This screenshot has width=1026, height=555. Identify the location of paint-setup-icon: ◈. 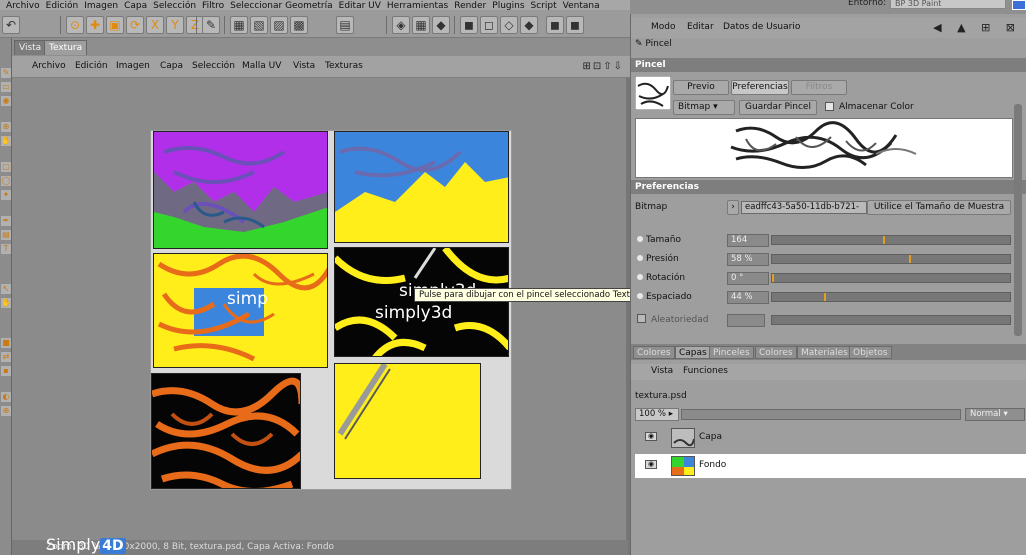
(401, 25).